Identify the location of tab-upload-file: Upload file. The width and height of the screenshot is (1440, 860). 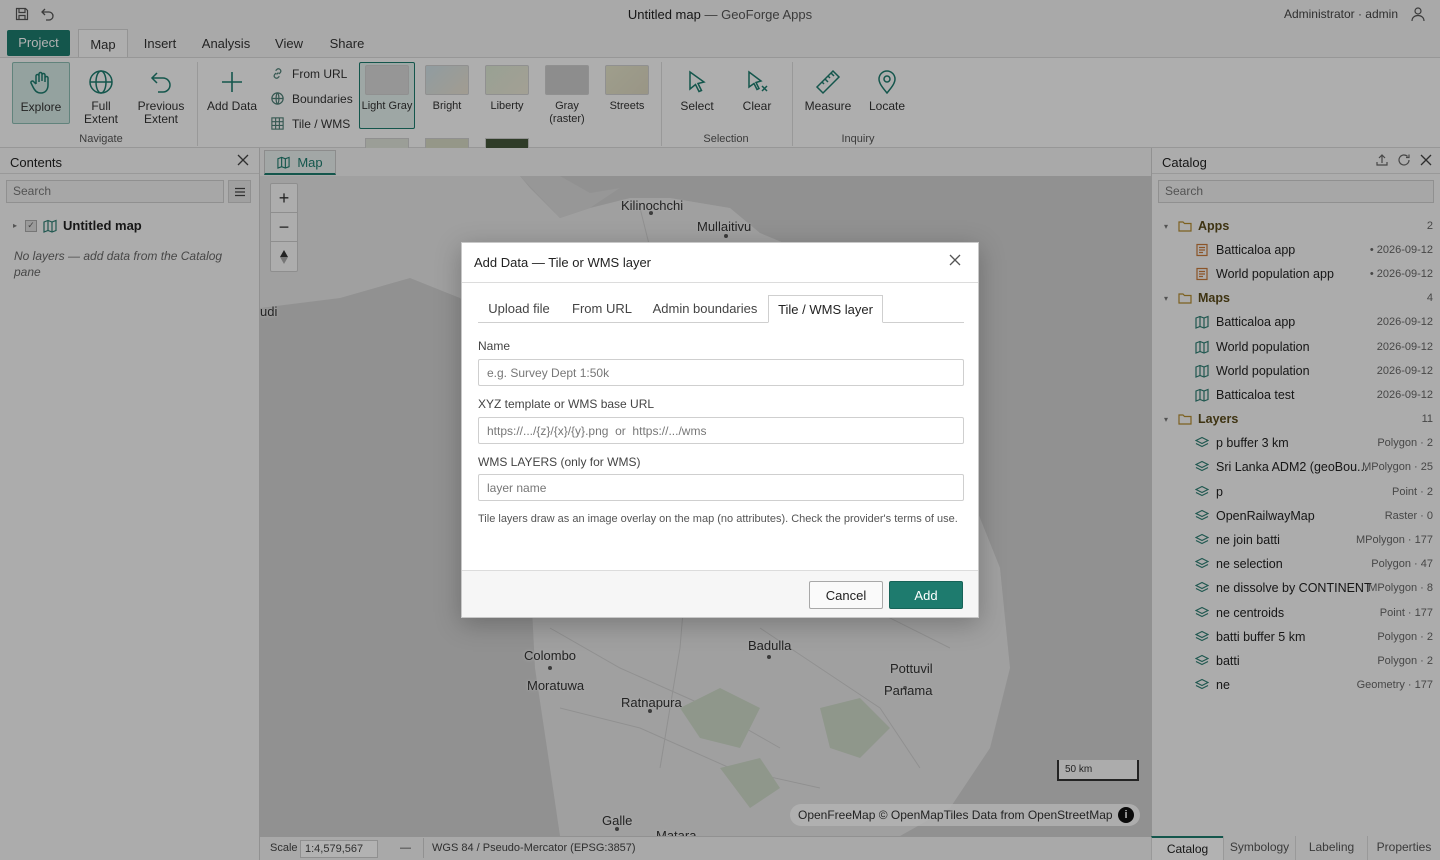
(519, 309).